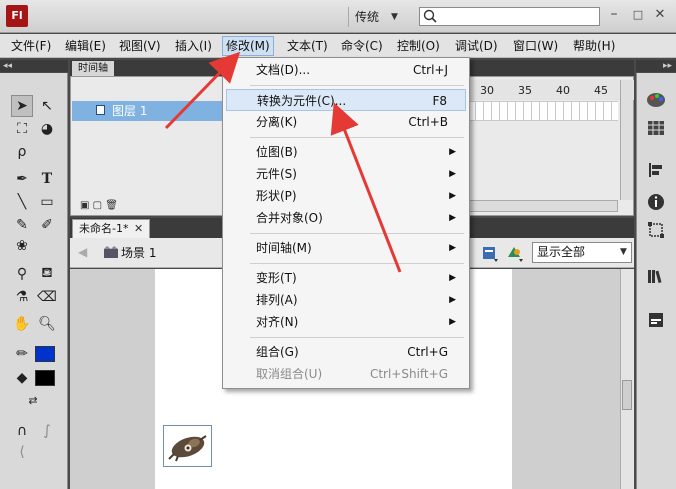  What do you see at coordinates (33, 400) in the screenshot?
I see `swap-colors-icon: ⇄` at bounding box center [33, 400].